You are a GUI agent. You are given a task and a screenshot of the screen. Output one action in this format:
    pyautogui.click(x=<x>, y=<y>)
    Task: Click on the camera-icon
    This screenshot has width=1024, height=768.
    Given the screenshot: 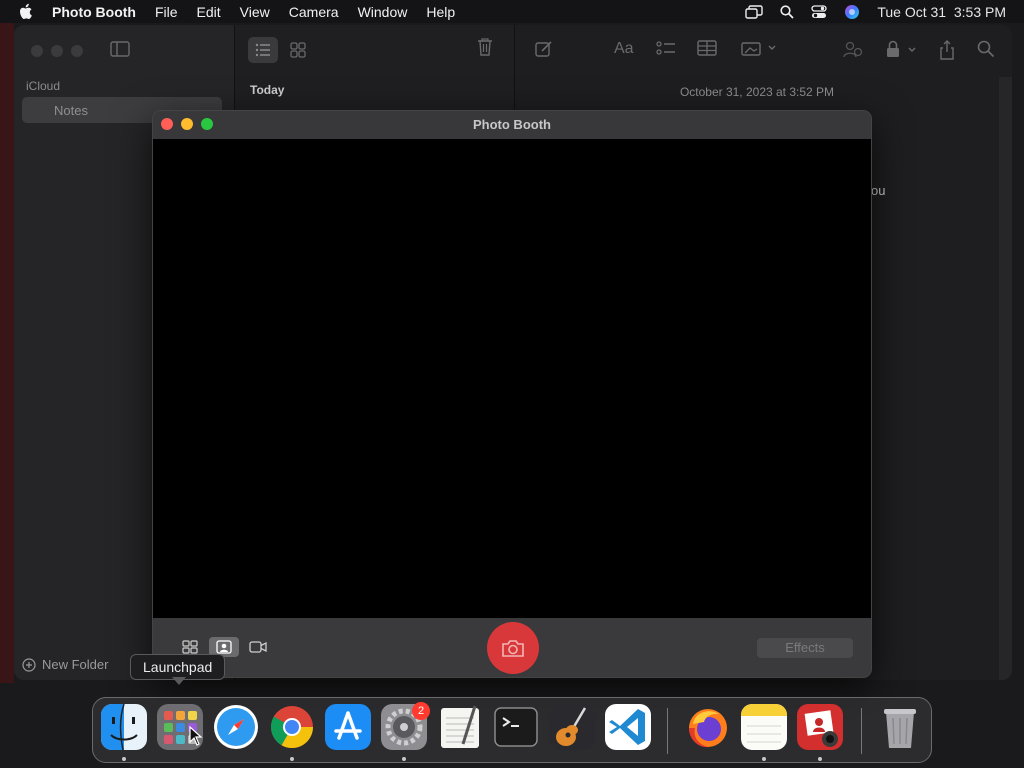 What is the action you would take?
    pyautogui.click(x=513, y=648)
    